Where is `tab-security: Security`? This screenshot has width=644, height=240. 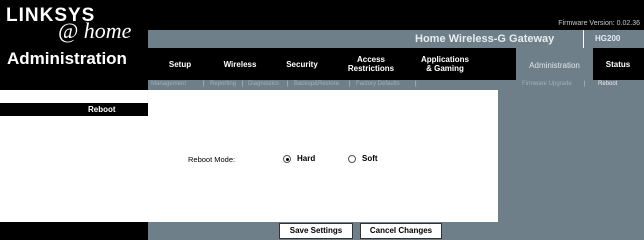
tab-security: Security is located at coordinates (302, 64).